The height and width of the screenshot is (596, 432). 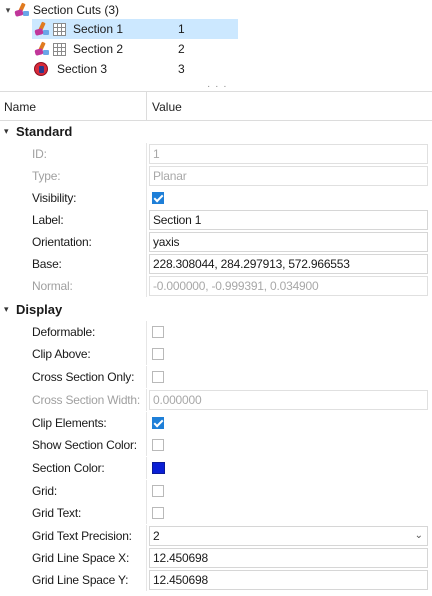 I want to click on property-row-grid-line-space-y: Grid Line Space Y: 12.450698, so click(x=216, y=580).